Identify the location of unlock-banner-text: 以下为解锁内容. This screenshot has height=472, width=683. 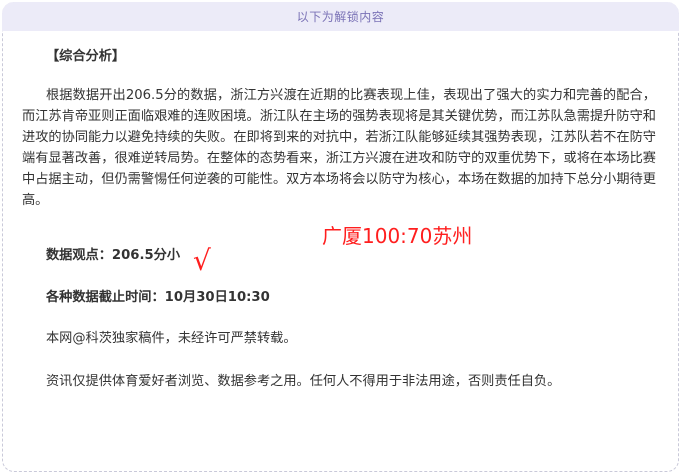
(340, 17).